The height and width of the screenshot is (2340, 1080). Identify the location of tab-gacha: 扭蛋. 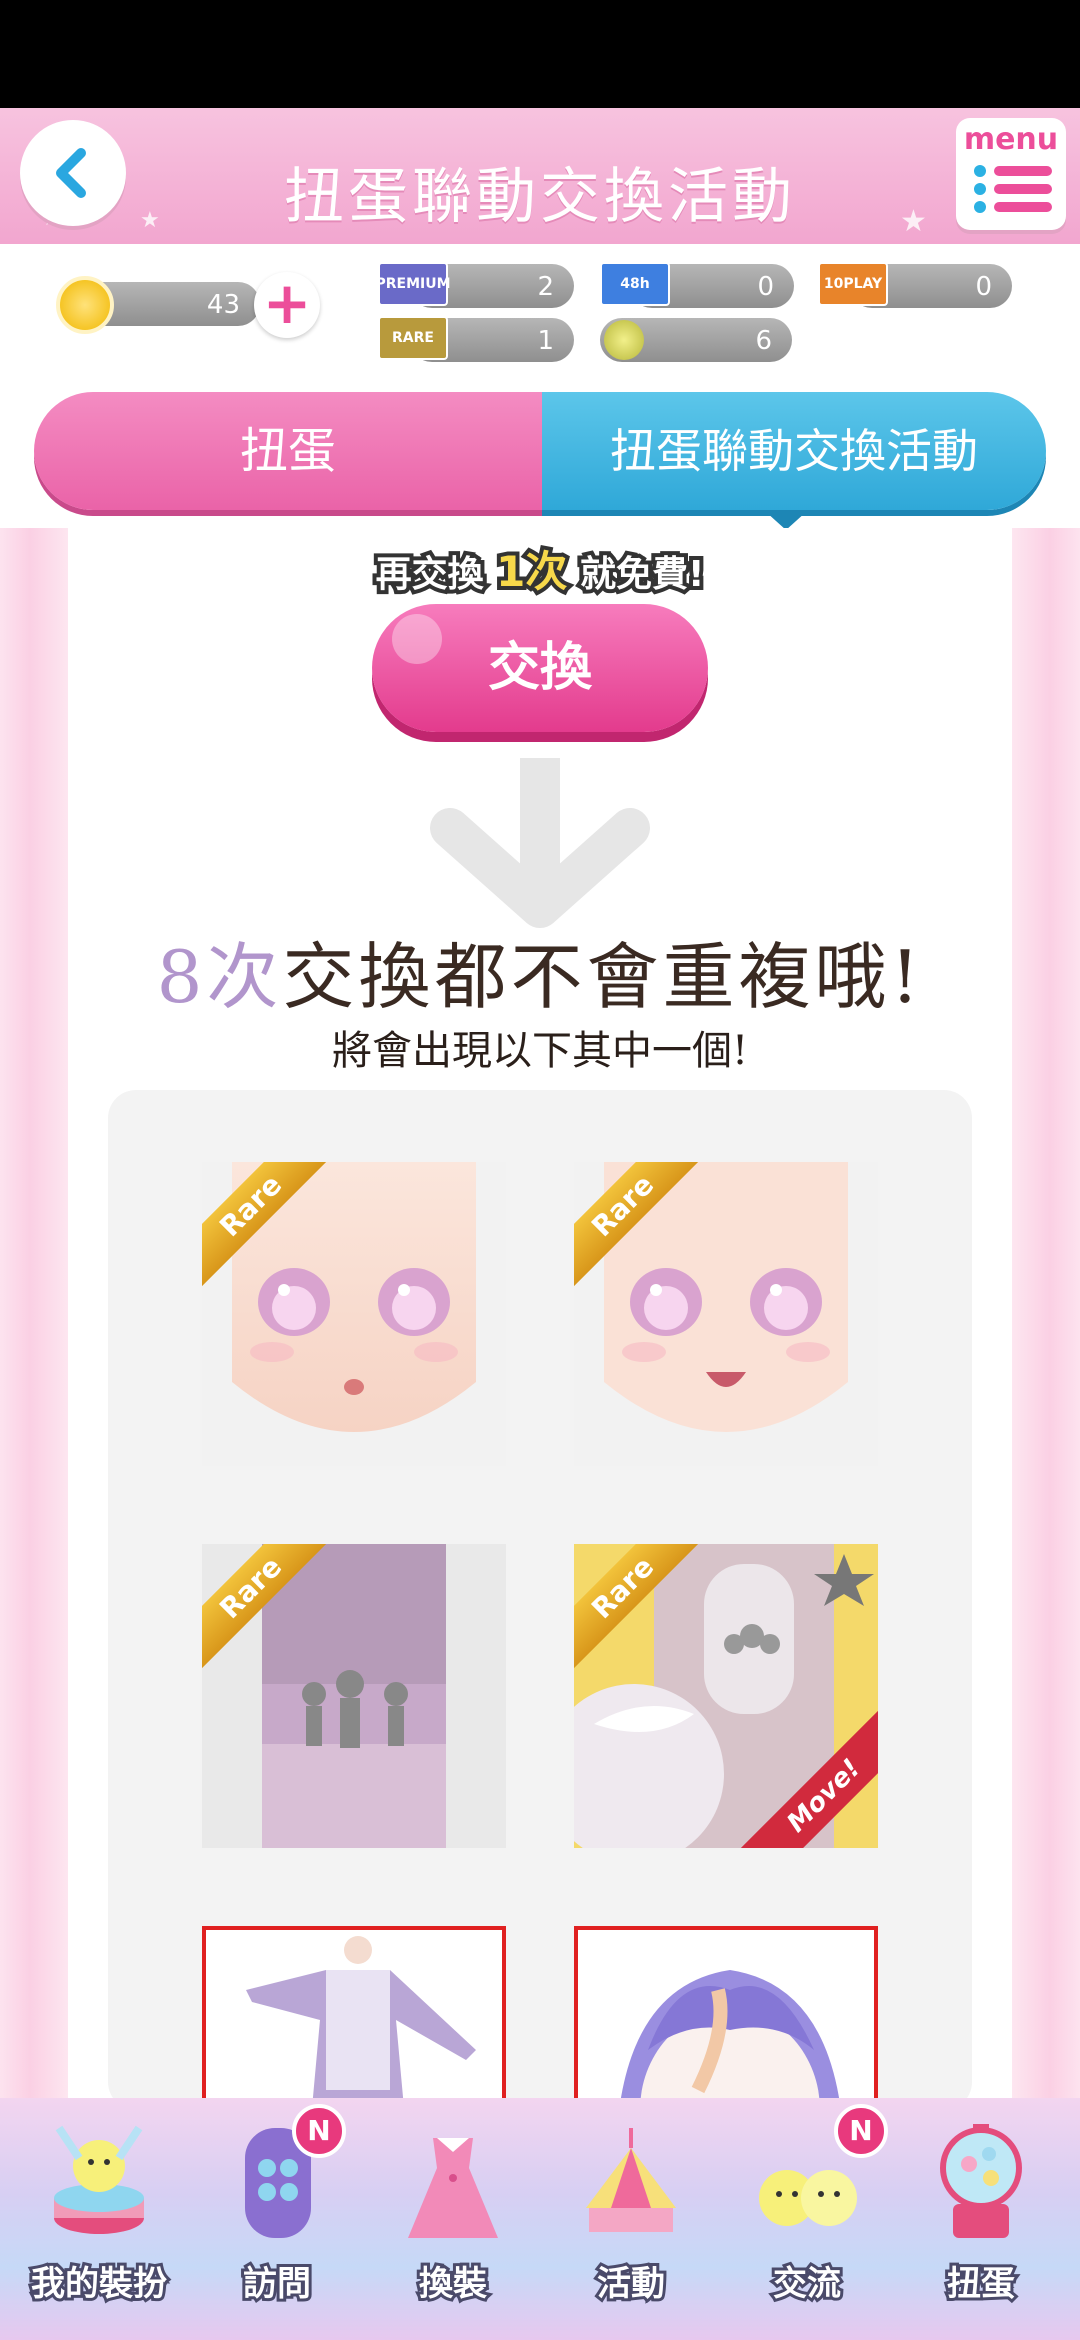
(288, 451).